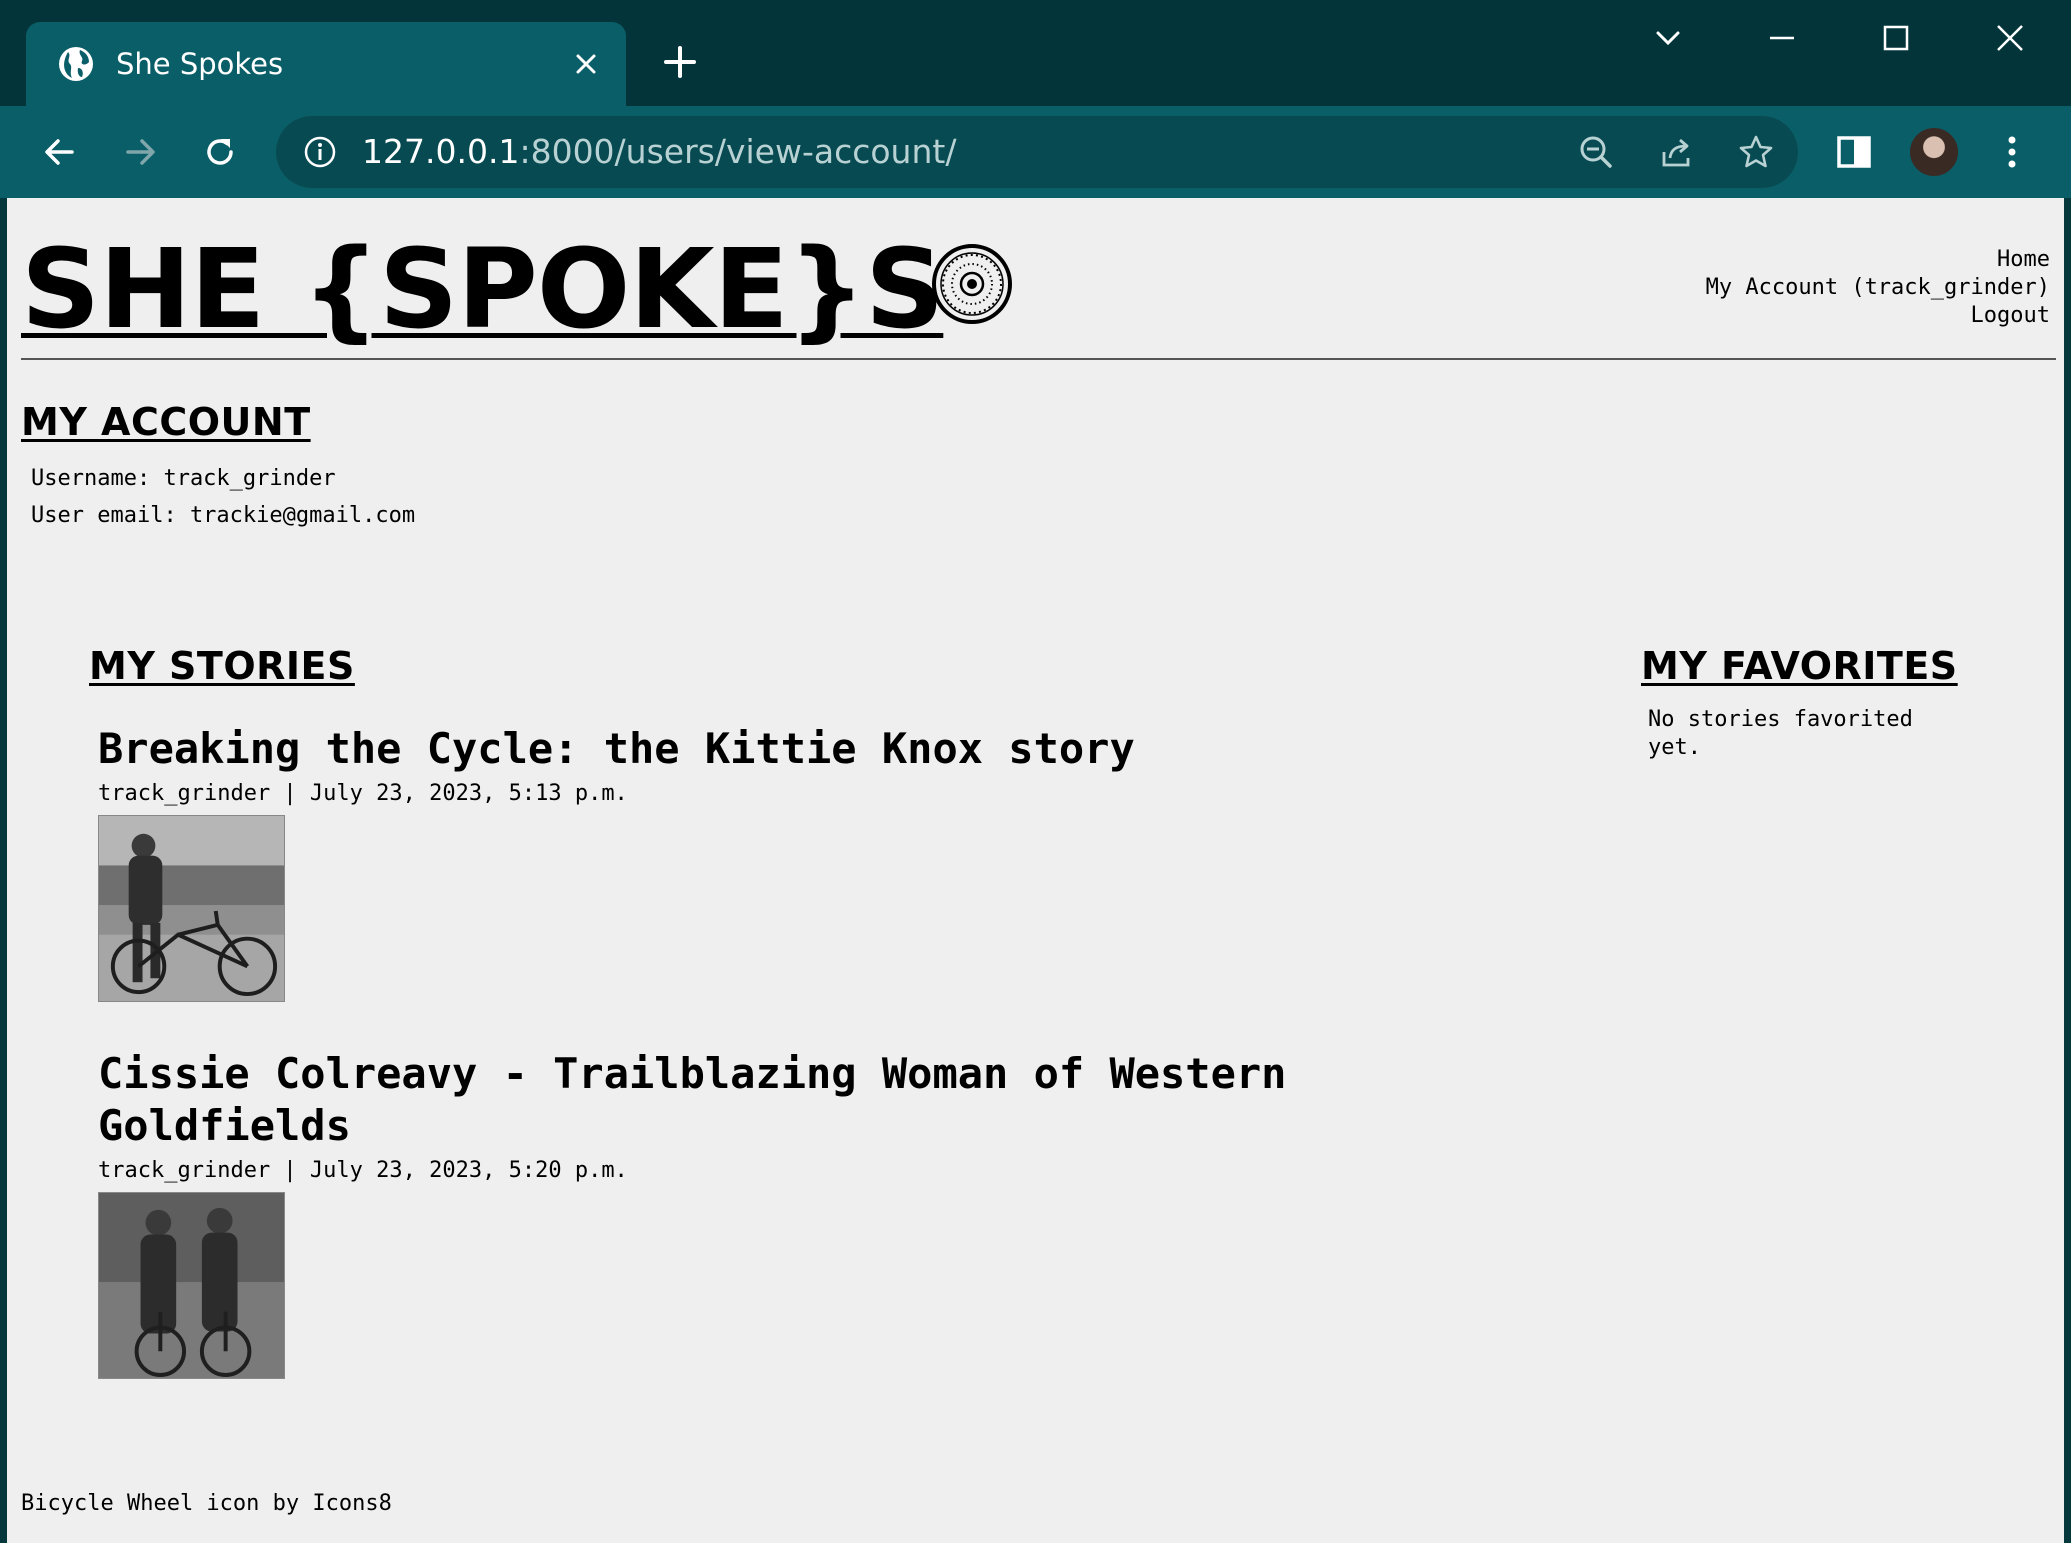  Describe the element at coordinates (680, 62) in the screenshot. I see `new-tab-icon` at that location.